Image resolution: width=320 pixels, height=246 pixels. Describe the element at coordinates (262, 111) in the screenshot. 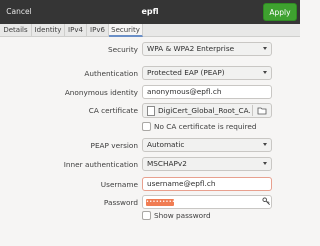

I see `open-file-icon` at that location.